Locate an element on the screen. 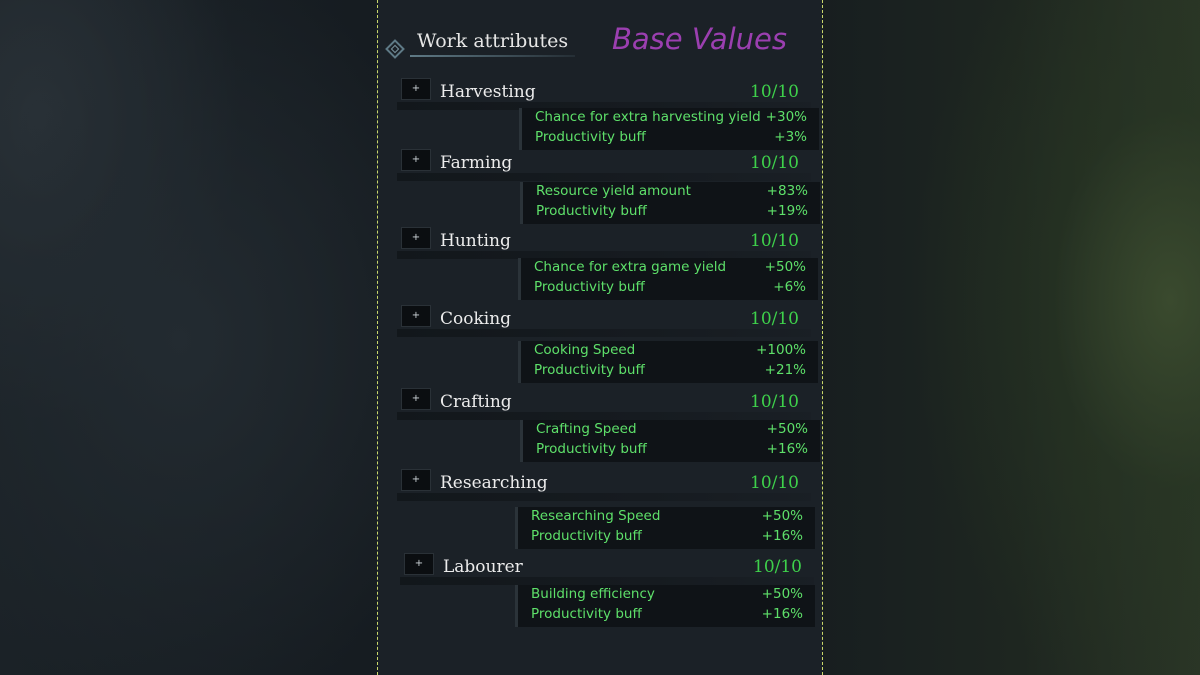  increase-cooking-button: + is located at coordinates (416, 316).